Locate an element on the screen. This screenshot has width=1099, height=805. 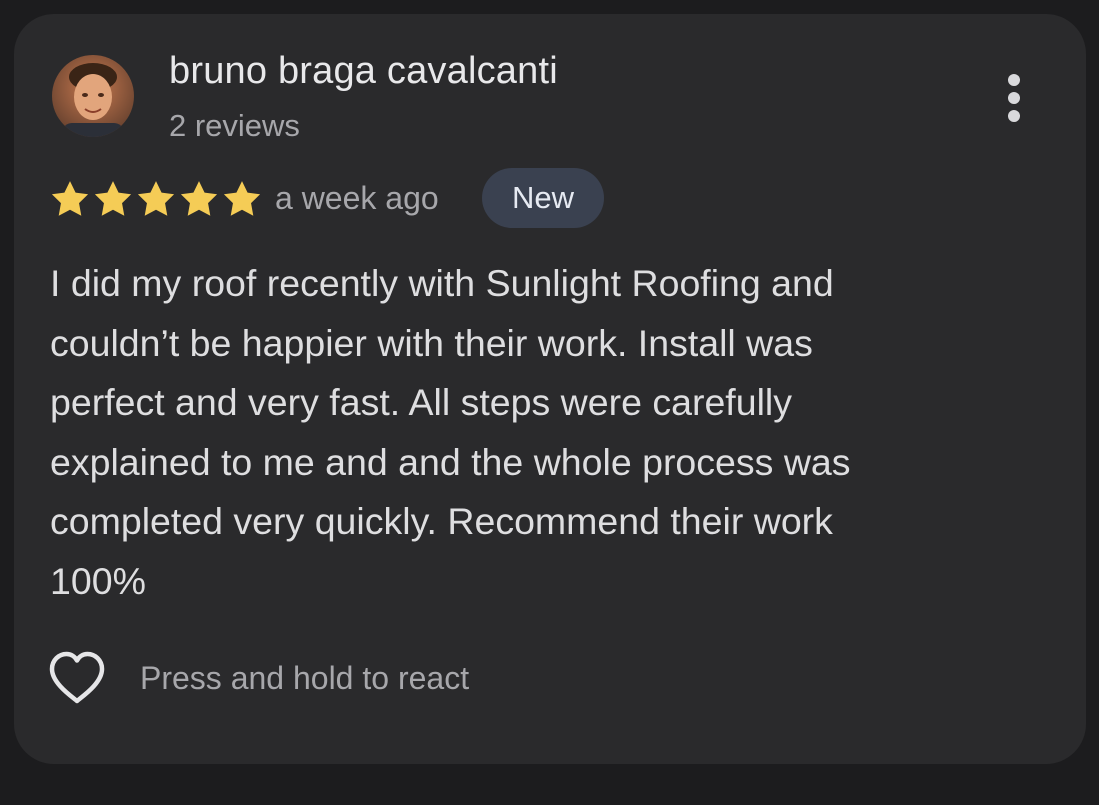
react-label: Press and hold to react is located at coordinates (305, 677).